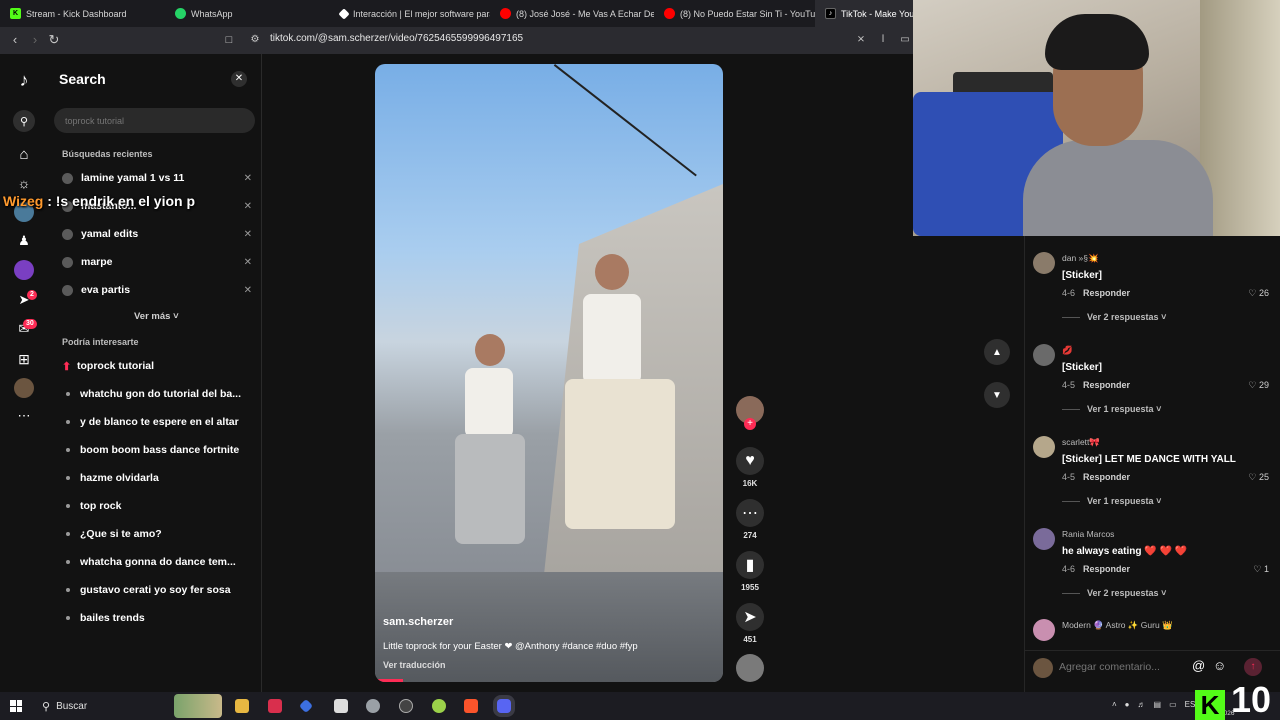 The height and width of the screenshot is (720, 1280). I want to click on upload-icon: ⊞, so click(24, 359).